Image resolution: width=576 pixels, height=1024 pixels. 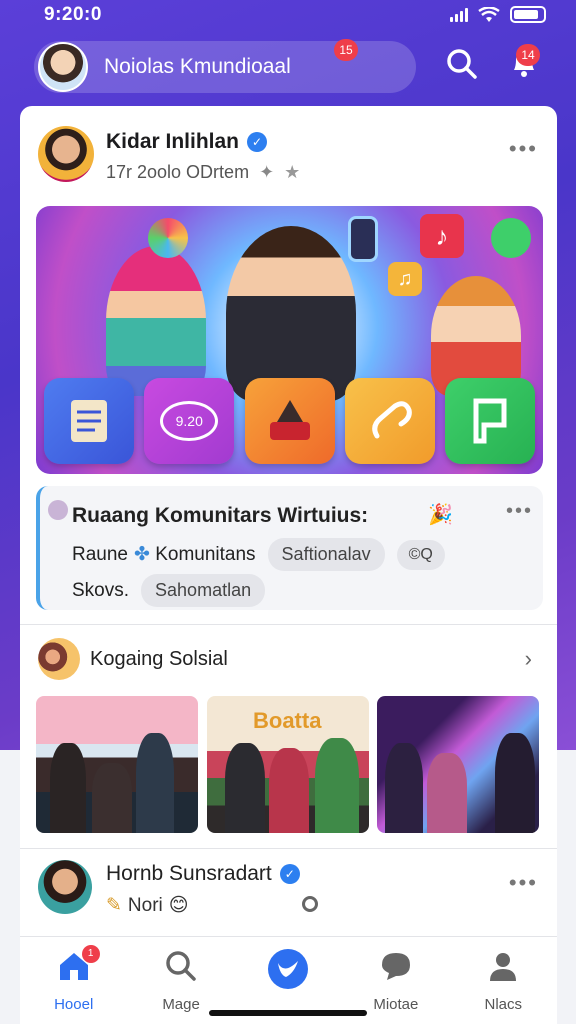 I want to click on chat-bubble-icon: 9.20, so click(x=189, y=421).